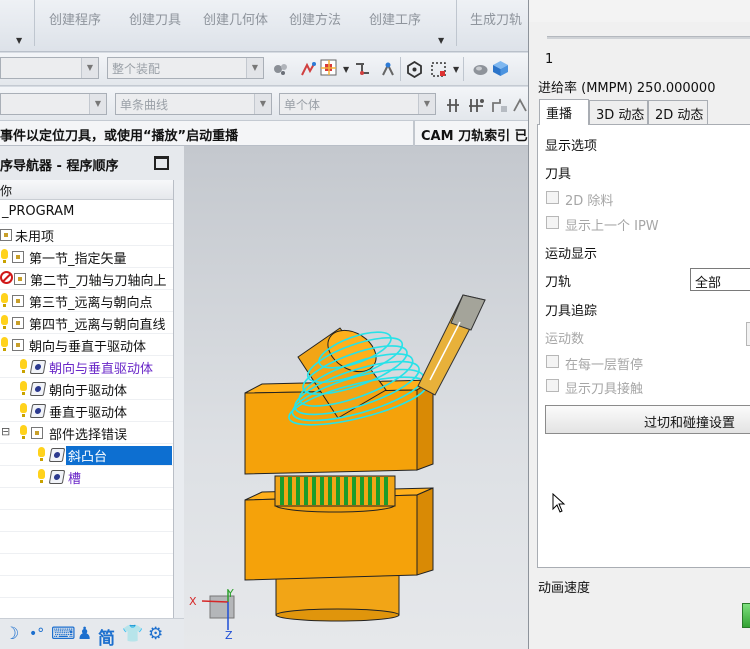  I want to click on curve-rule-value: 单条曲线, so click(144, 105).